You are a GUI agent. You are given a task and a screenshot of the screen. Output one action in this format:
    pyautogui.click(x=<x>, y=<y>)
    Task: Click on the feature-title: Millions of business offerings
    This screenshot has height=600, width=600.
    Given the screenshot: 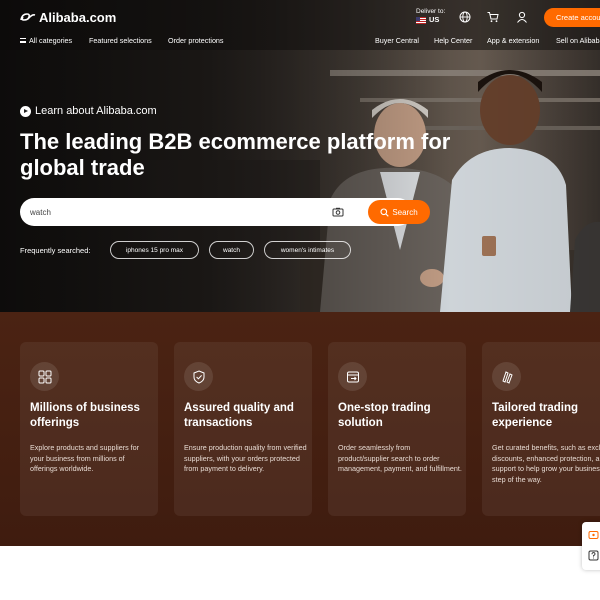 What is the action you would take?
    pyautogui.click(x=85, y=415)
    